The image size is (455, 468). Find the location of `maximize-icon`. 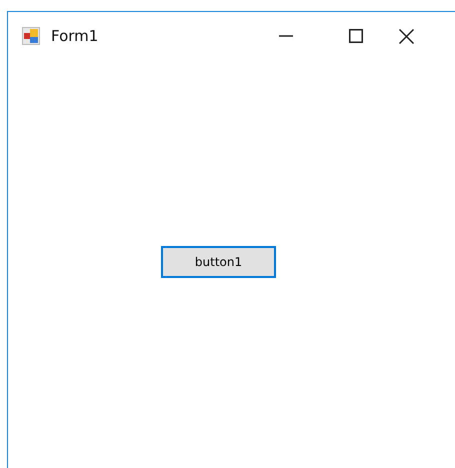

maximize-icon is located at coordinates (356, 36).